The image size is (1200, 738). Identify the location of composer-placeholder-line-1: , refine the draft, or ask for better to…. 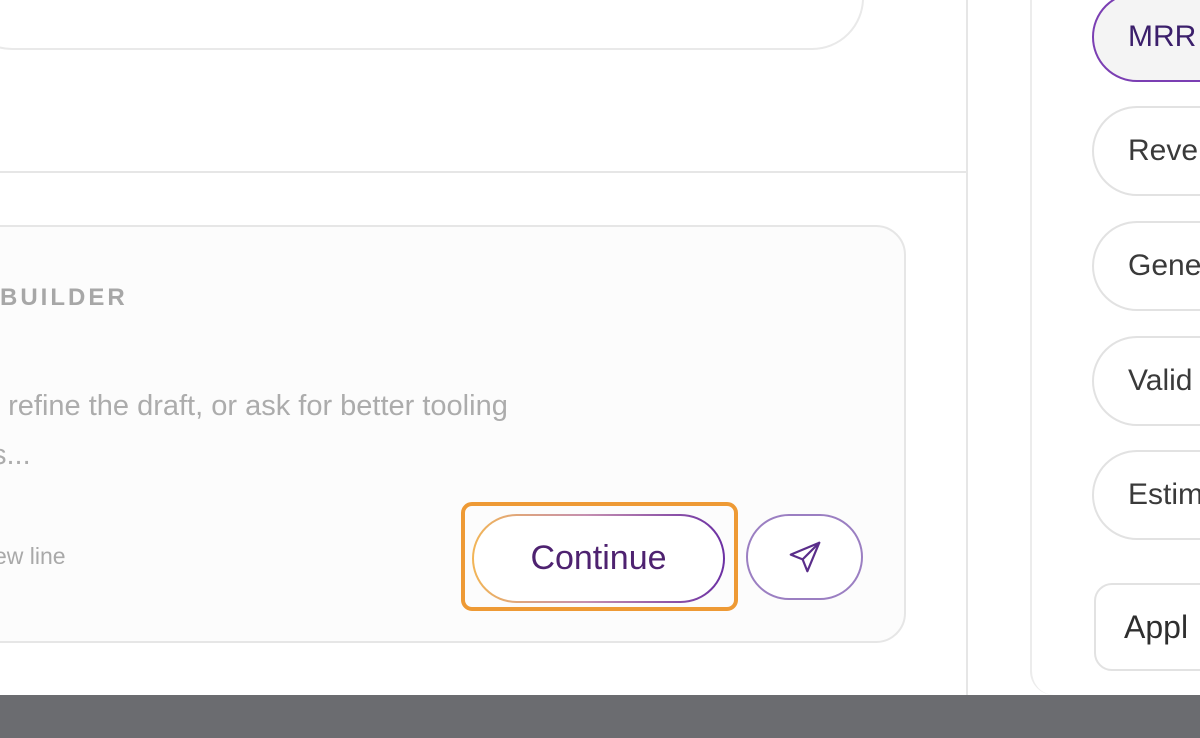
(254, 406).